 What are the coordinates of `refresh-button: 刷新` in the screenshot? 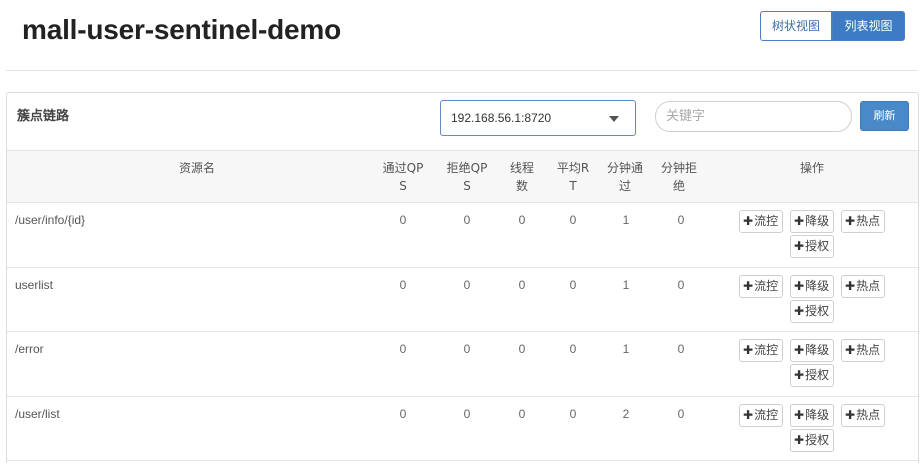 It's located at (884, 116).